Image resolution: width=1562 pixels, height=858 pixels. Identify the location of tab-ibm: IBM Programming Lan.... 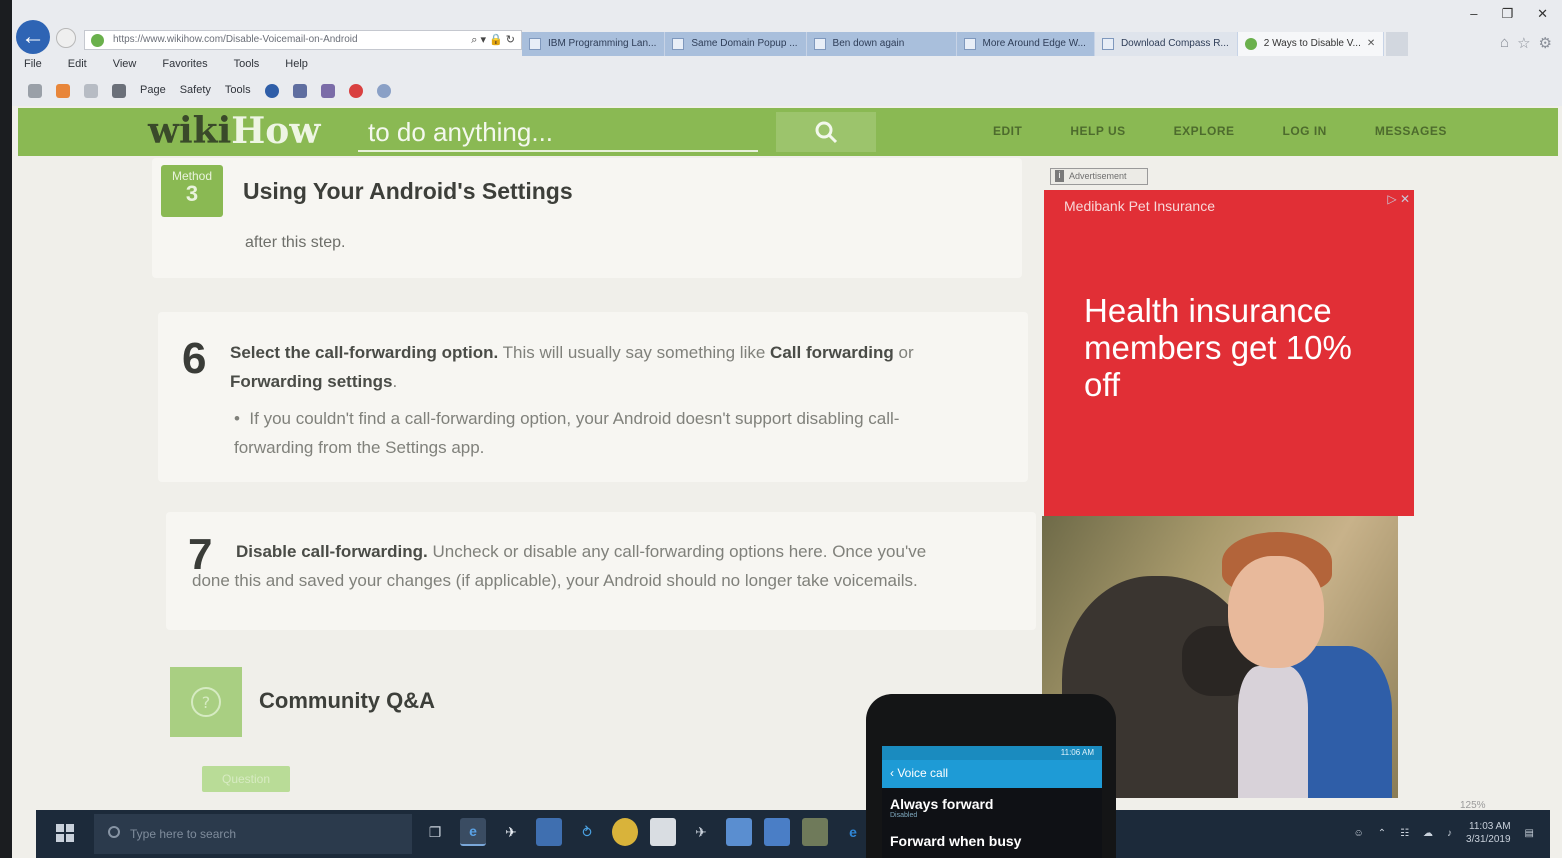
(594, 45).